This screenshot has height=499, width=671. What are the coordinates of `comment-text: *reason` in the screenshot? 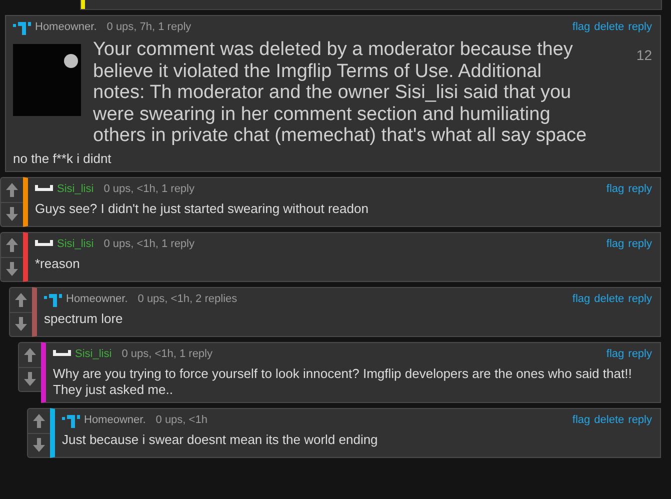 It's located at (58, 264).